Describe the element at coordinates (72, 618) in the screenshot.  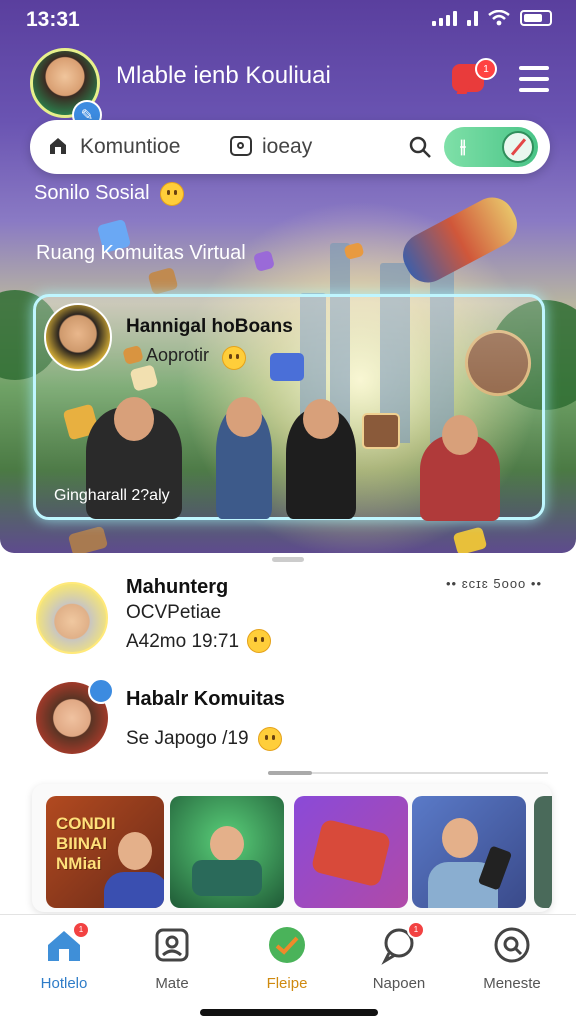
I see `chat-avatar` at that location.